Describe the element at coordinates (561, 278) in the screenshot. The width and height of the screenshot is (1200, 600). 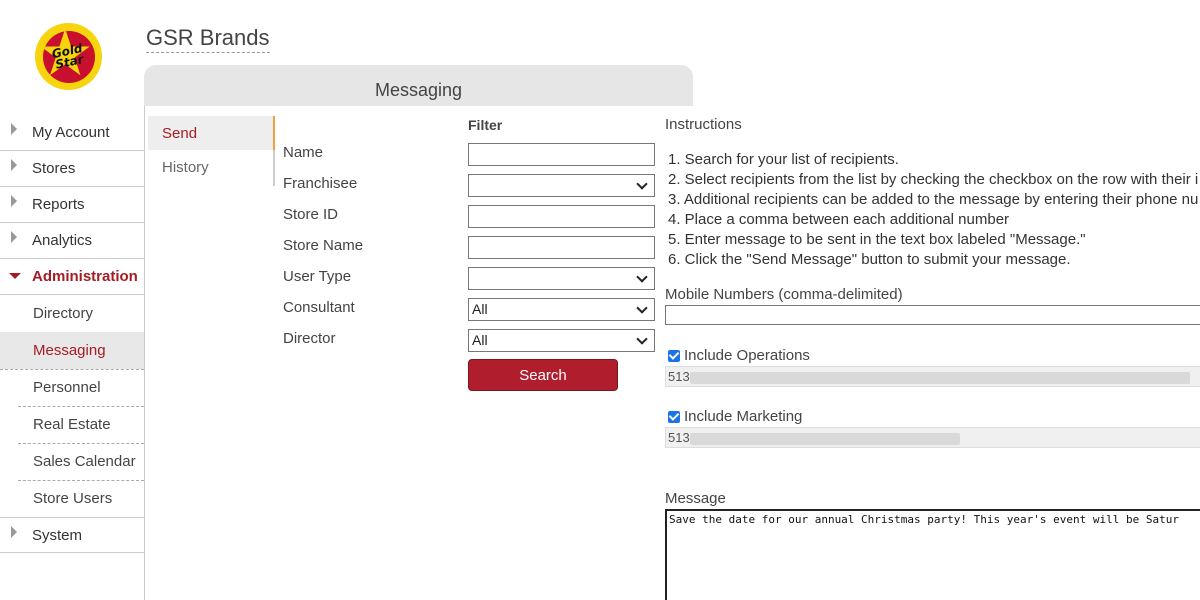
I see `user-type-select` at that location.